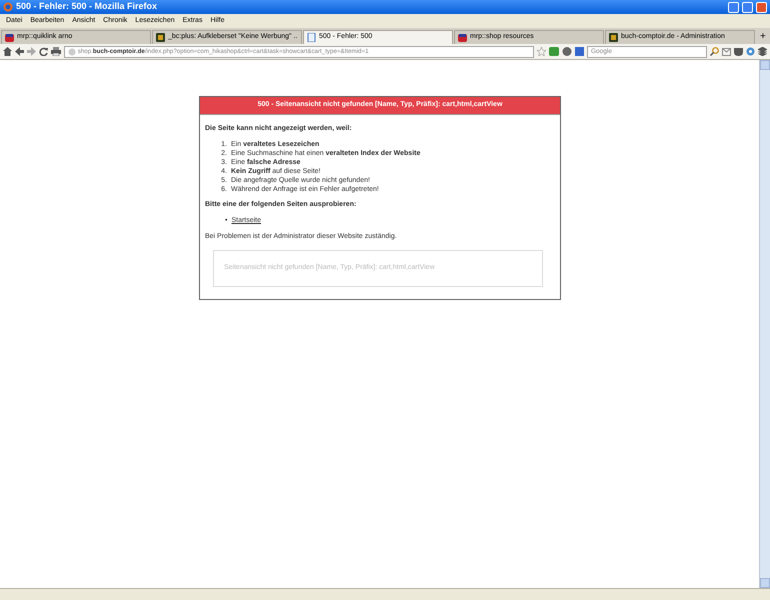 This screenshot has width=770, height=600. I want to click on printer-icon, so click(56, 51).